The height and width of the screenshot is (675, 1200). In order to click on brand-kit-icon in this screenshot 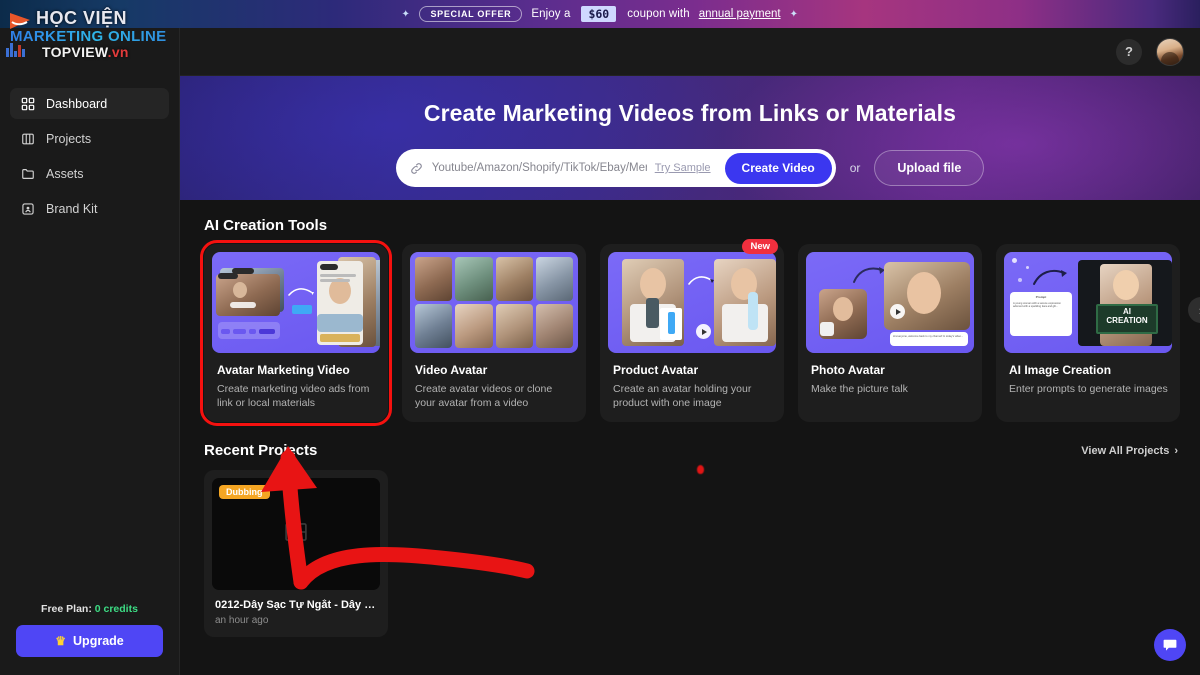, I will do `click(27, 208)`.